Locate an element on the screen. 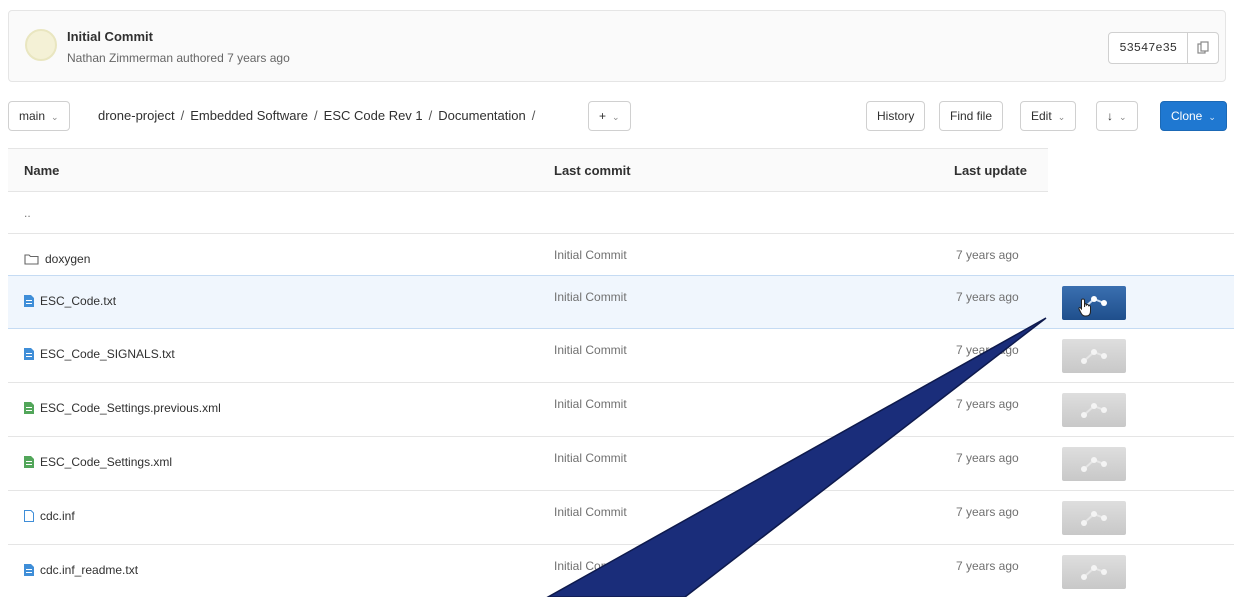  commit-sha: 53547e35 is located at coordinates (1148, 48).